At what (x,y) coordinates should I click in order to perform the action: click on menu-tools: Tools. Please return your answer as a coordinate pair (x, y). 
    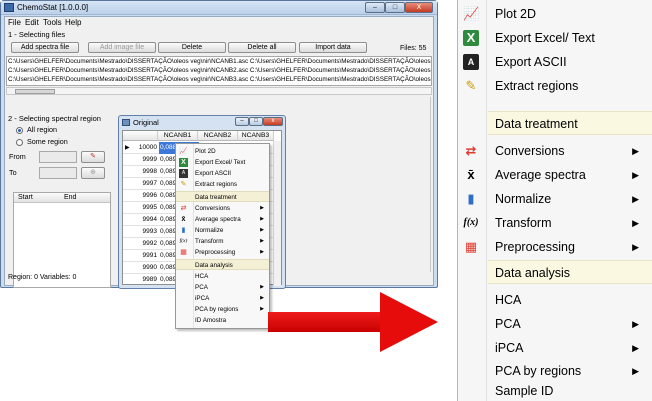
    Looking at the image, I should click on (52, 22).